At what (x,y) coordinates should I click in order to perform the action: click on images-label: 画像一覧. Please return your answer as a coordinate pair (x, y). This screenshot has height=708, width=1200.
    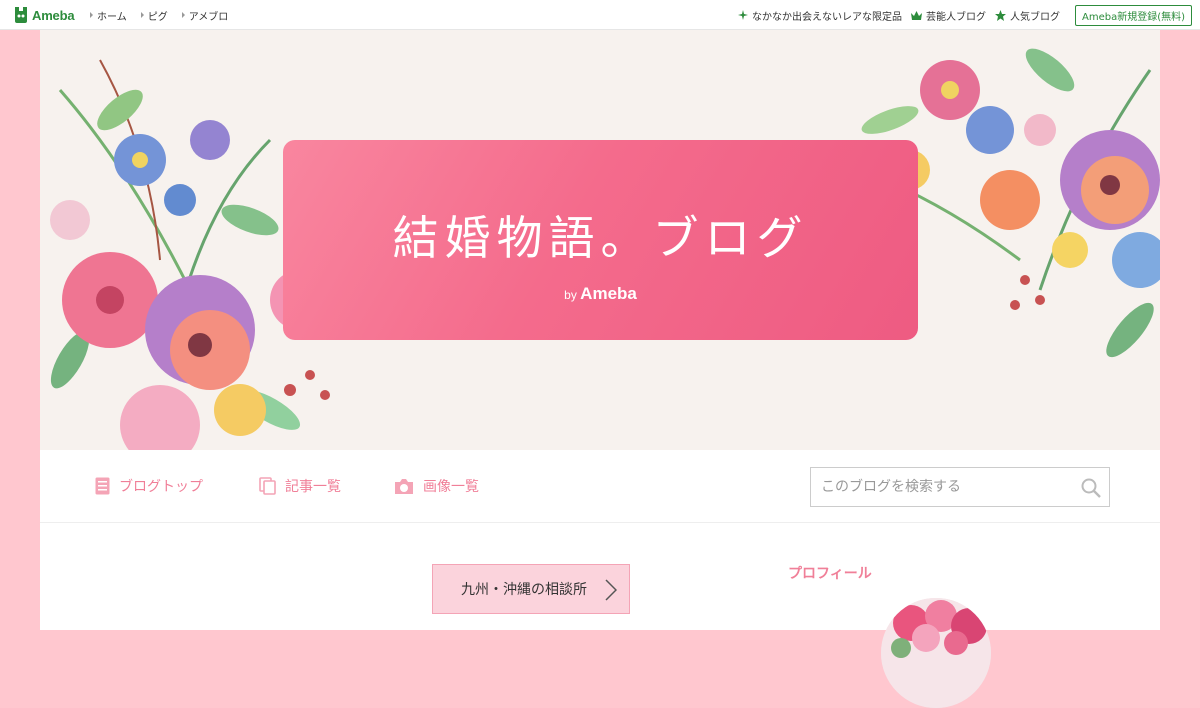
    Looking at the image, I should click on (451, 487).